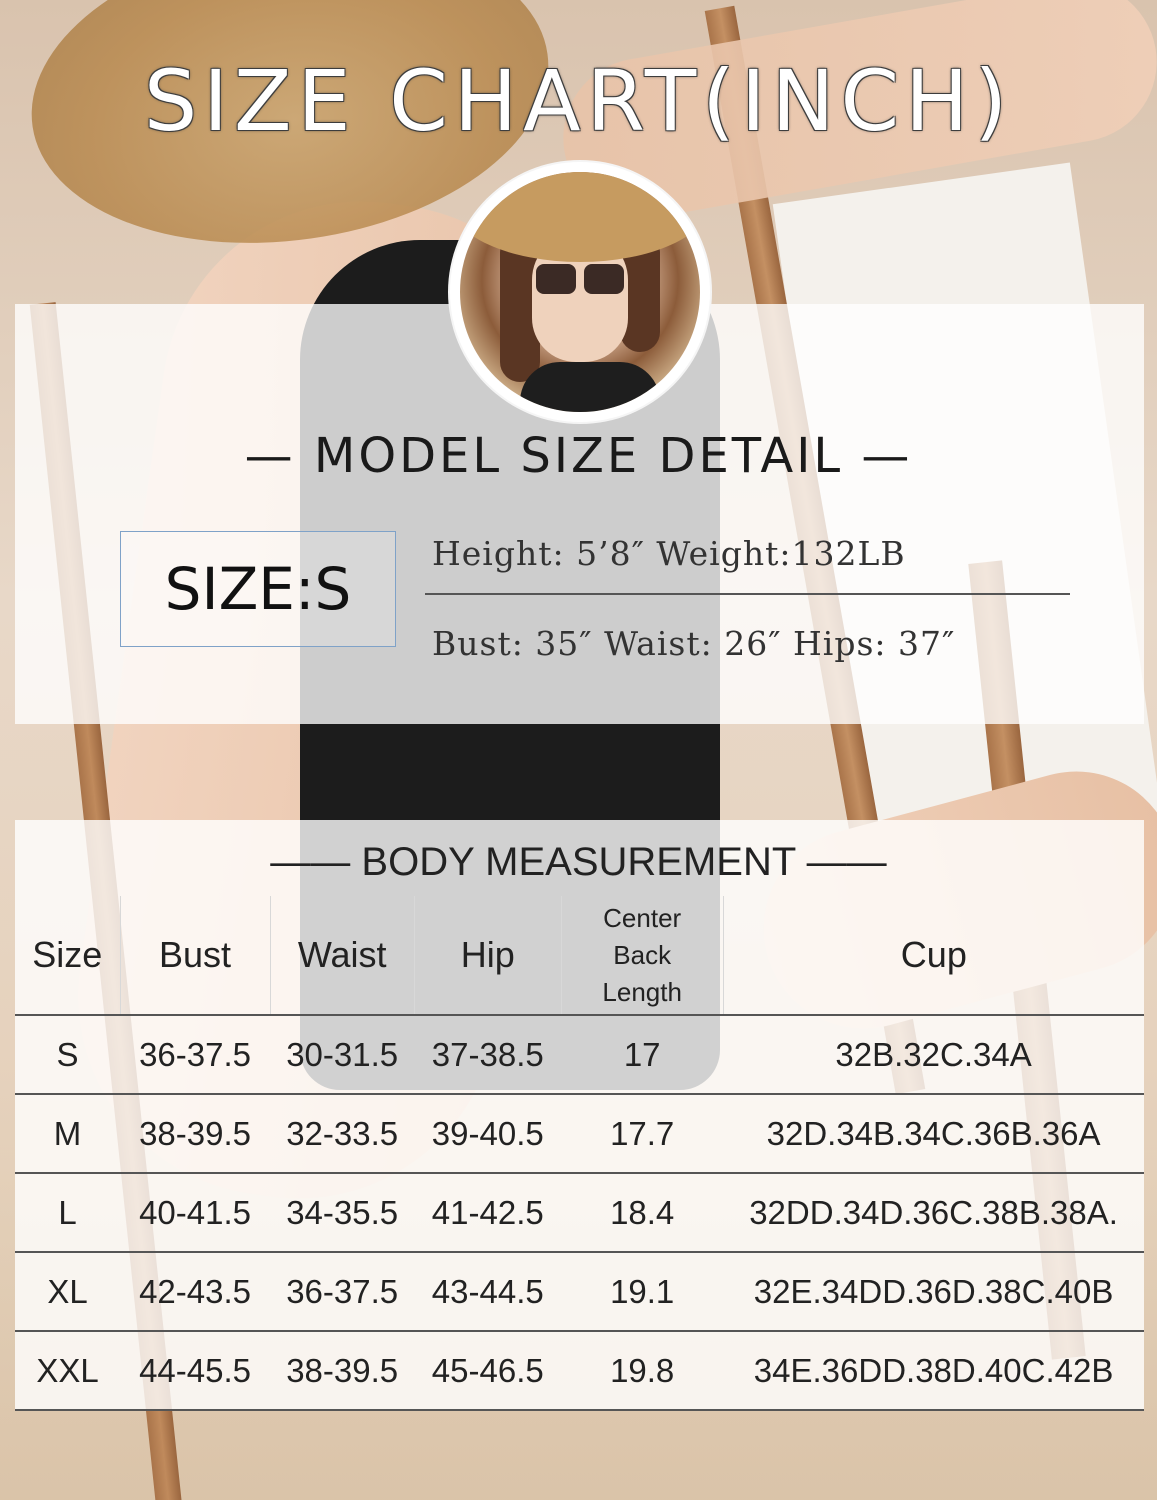 The image size is (1157, 1500). What do you see at coordinates (67, 954) in the screenshot?
I see `col-header-size: Size` at bounding box center [67, 954].